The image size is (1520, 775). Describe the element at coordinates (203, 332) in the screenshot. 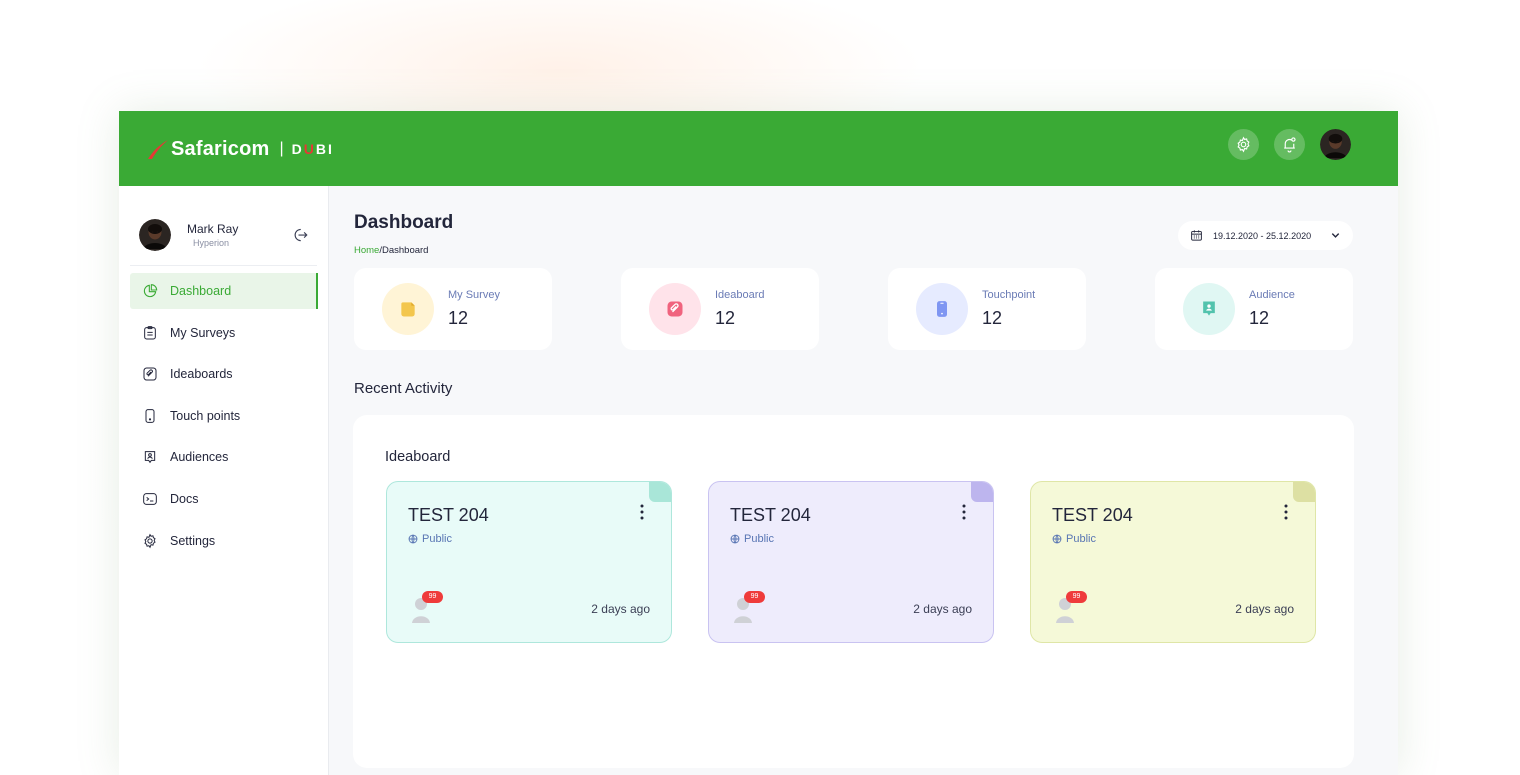

I see `sidebar-item-label: My Surveys` at that location.